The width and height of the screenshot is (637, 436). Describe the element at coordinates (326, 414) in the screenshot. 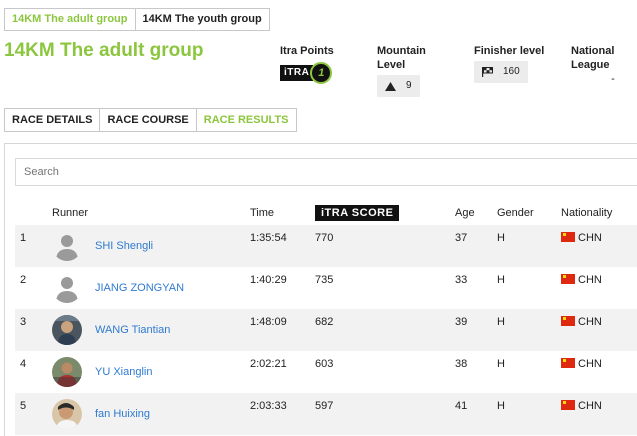

I see `table-row: 5 fan Huixing 2:03:33 597 41 H CHN` at that location.